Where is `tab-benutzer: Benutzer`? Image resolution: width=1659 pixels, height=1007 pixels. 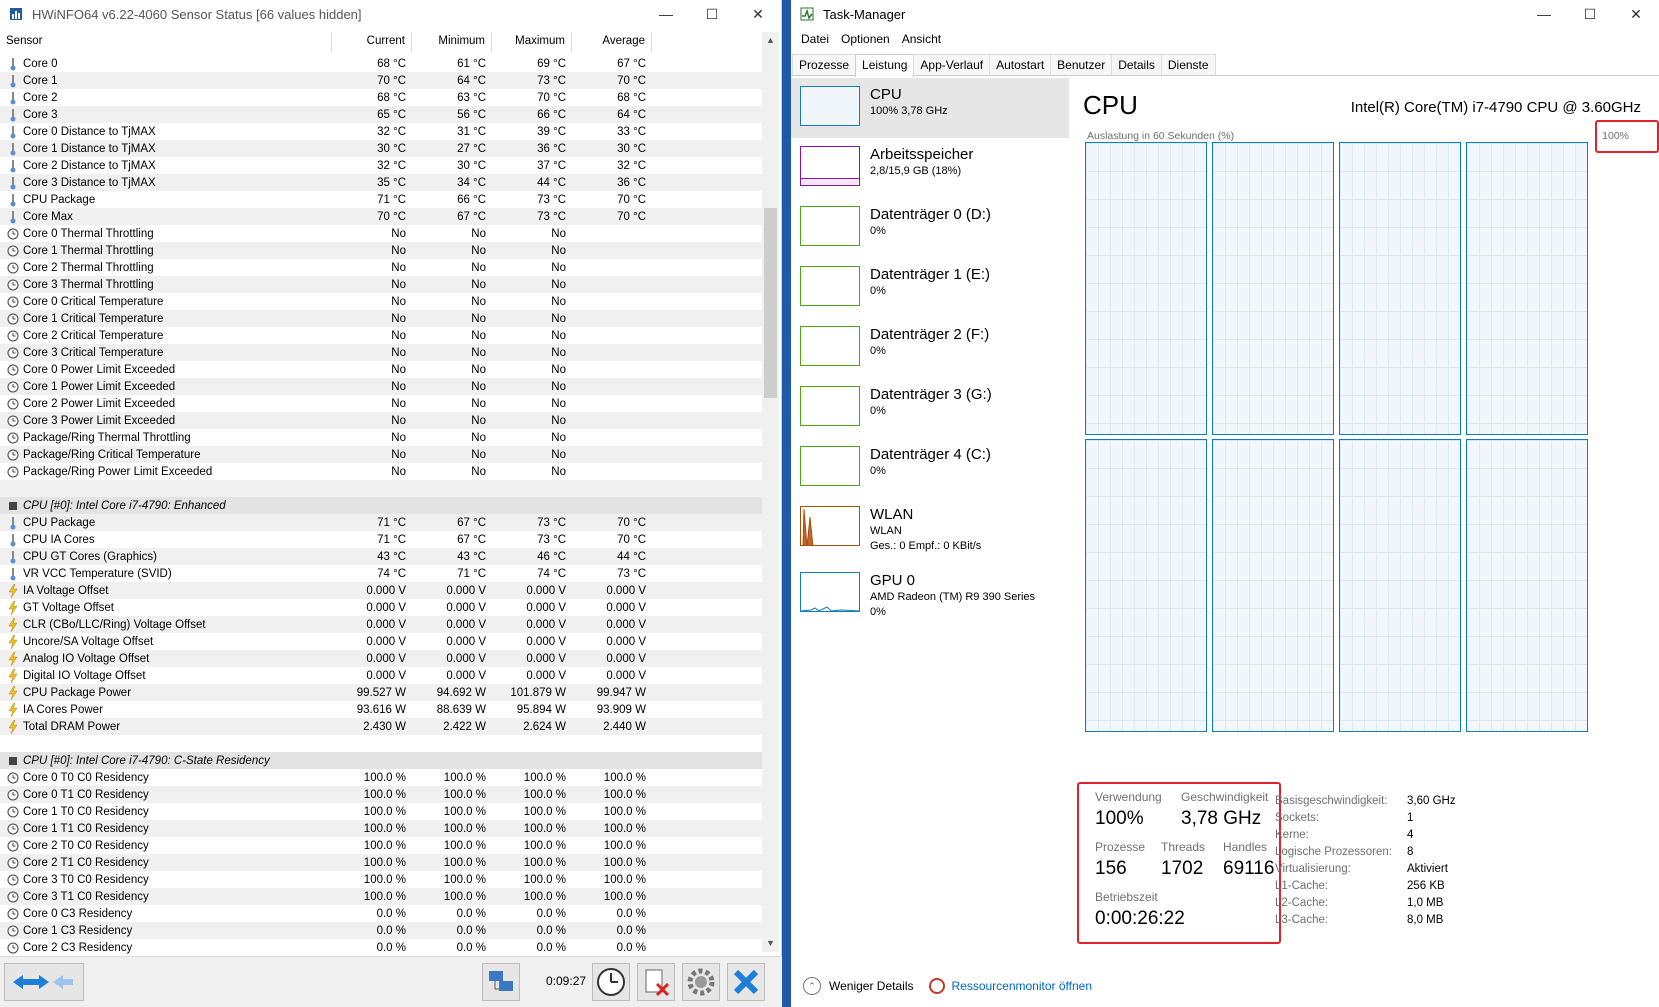 tab-benutzer: Benutzer is located at coordinates (1081, 64).